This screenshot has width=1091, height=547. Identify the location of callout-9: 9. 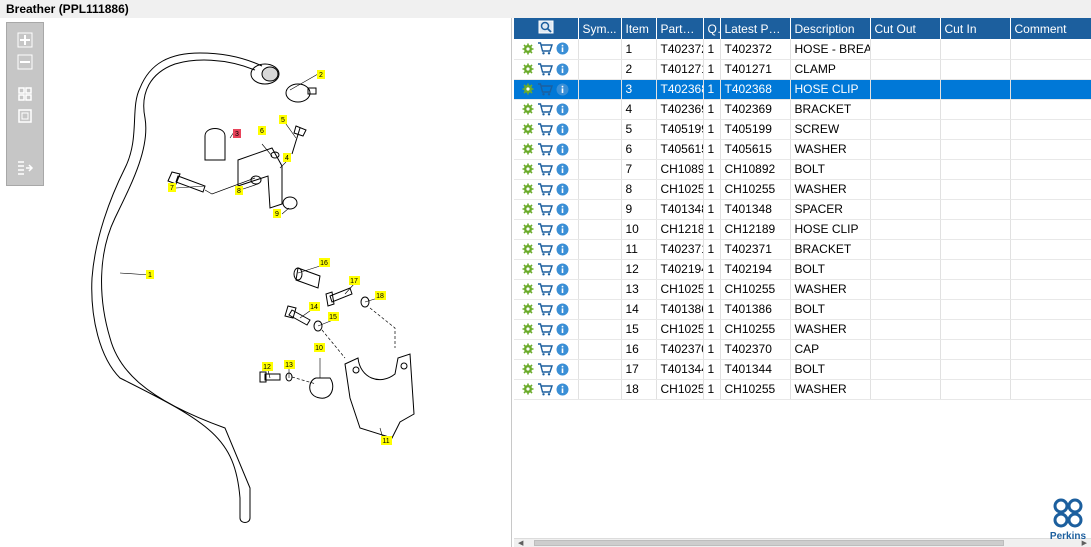
(277, 213).